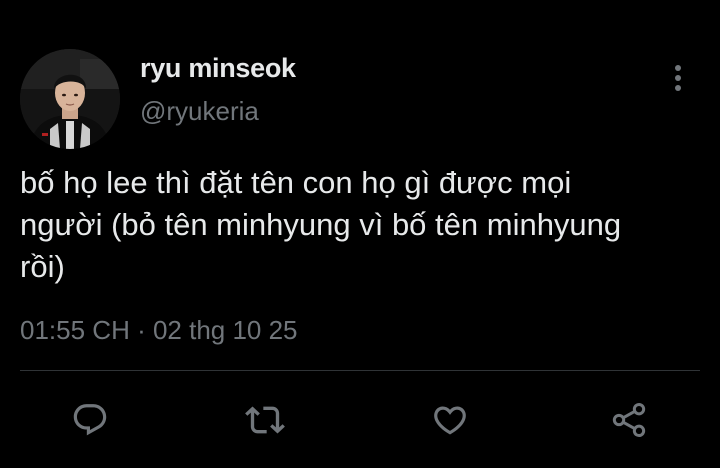 Image resolution: width=720 pixels, height=468 pixels. I want to click on share-icon, so click(629, 420).